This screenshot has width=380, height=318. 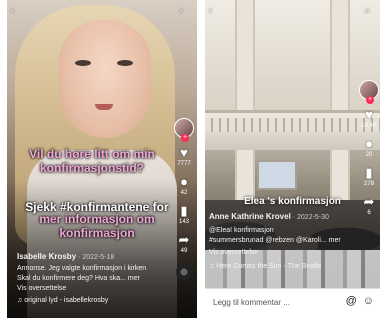 What do you see at coordinates (183, 222) in the screenshot?
I see `save-count: 143` at bounding box center [183, 222].